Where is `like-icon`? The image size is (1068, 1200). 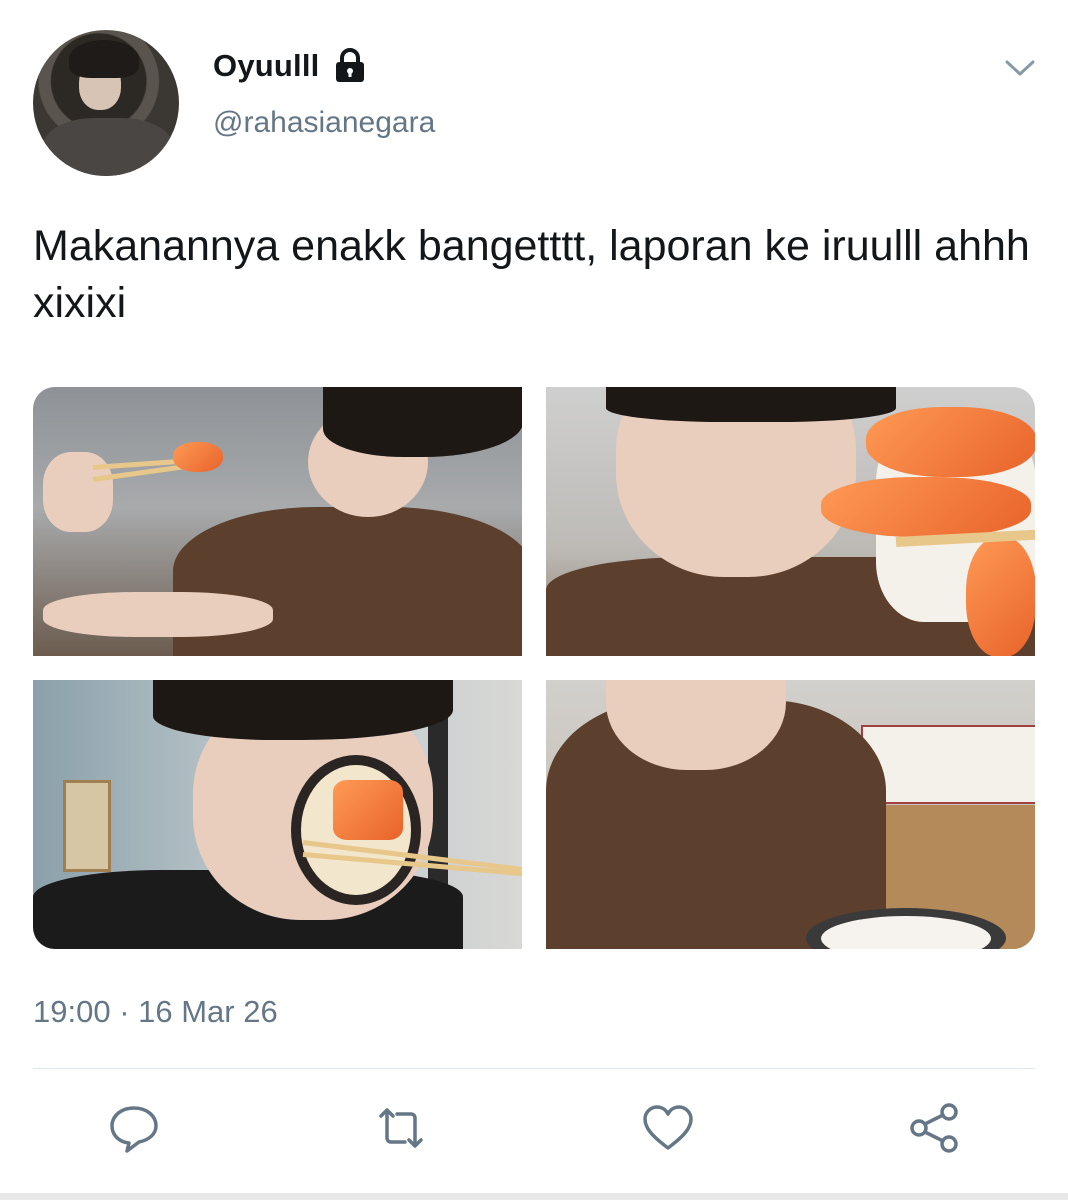
like-icon is located at coordinates (668, 1130).